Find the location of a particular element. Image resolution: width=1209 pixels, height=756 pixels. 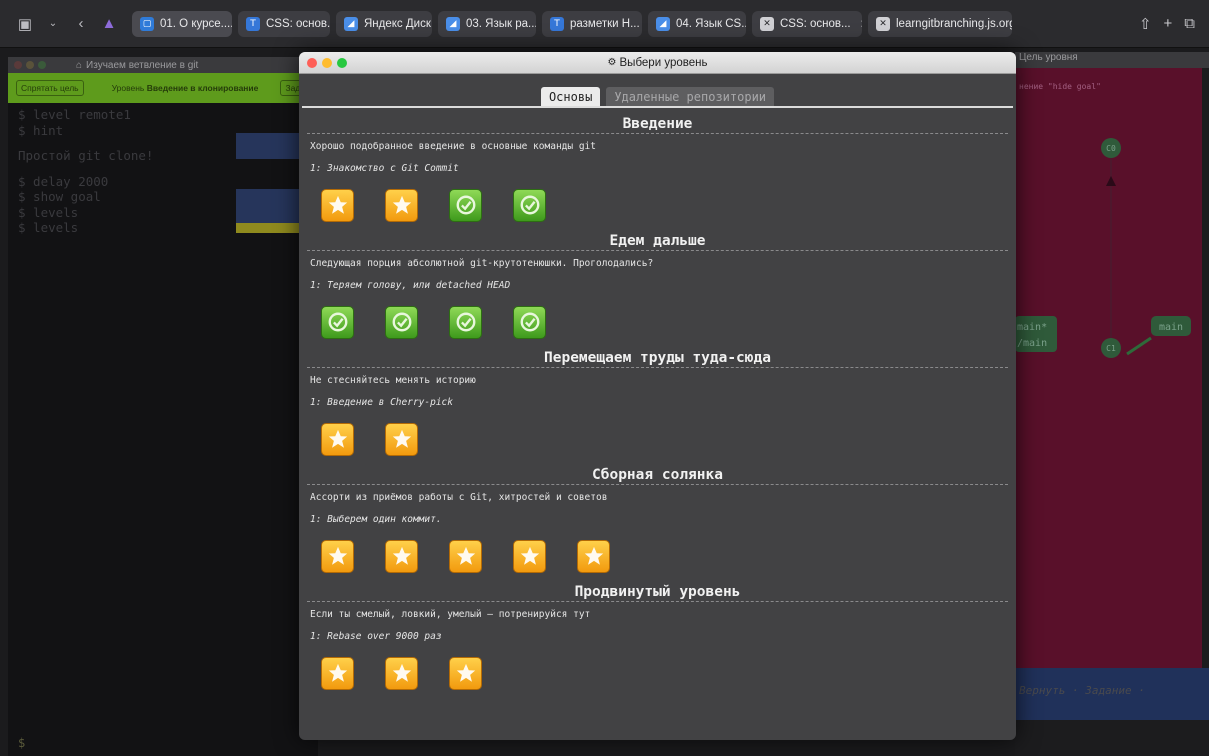

back-icon: ‹ is located at coordinates (81, 23).